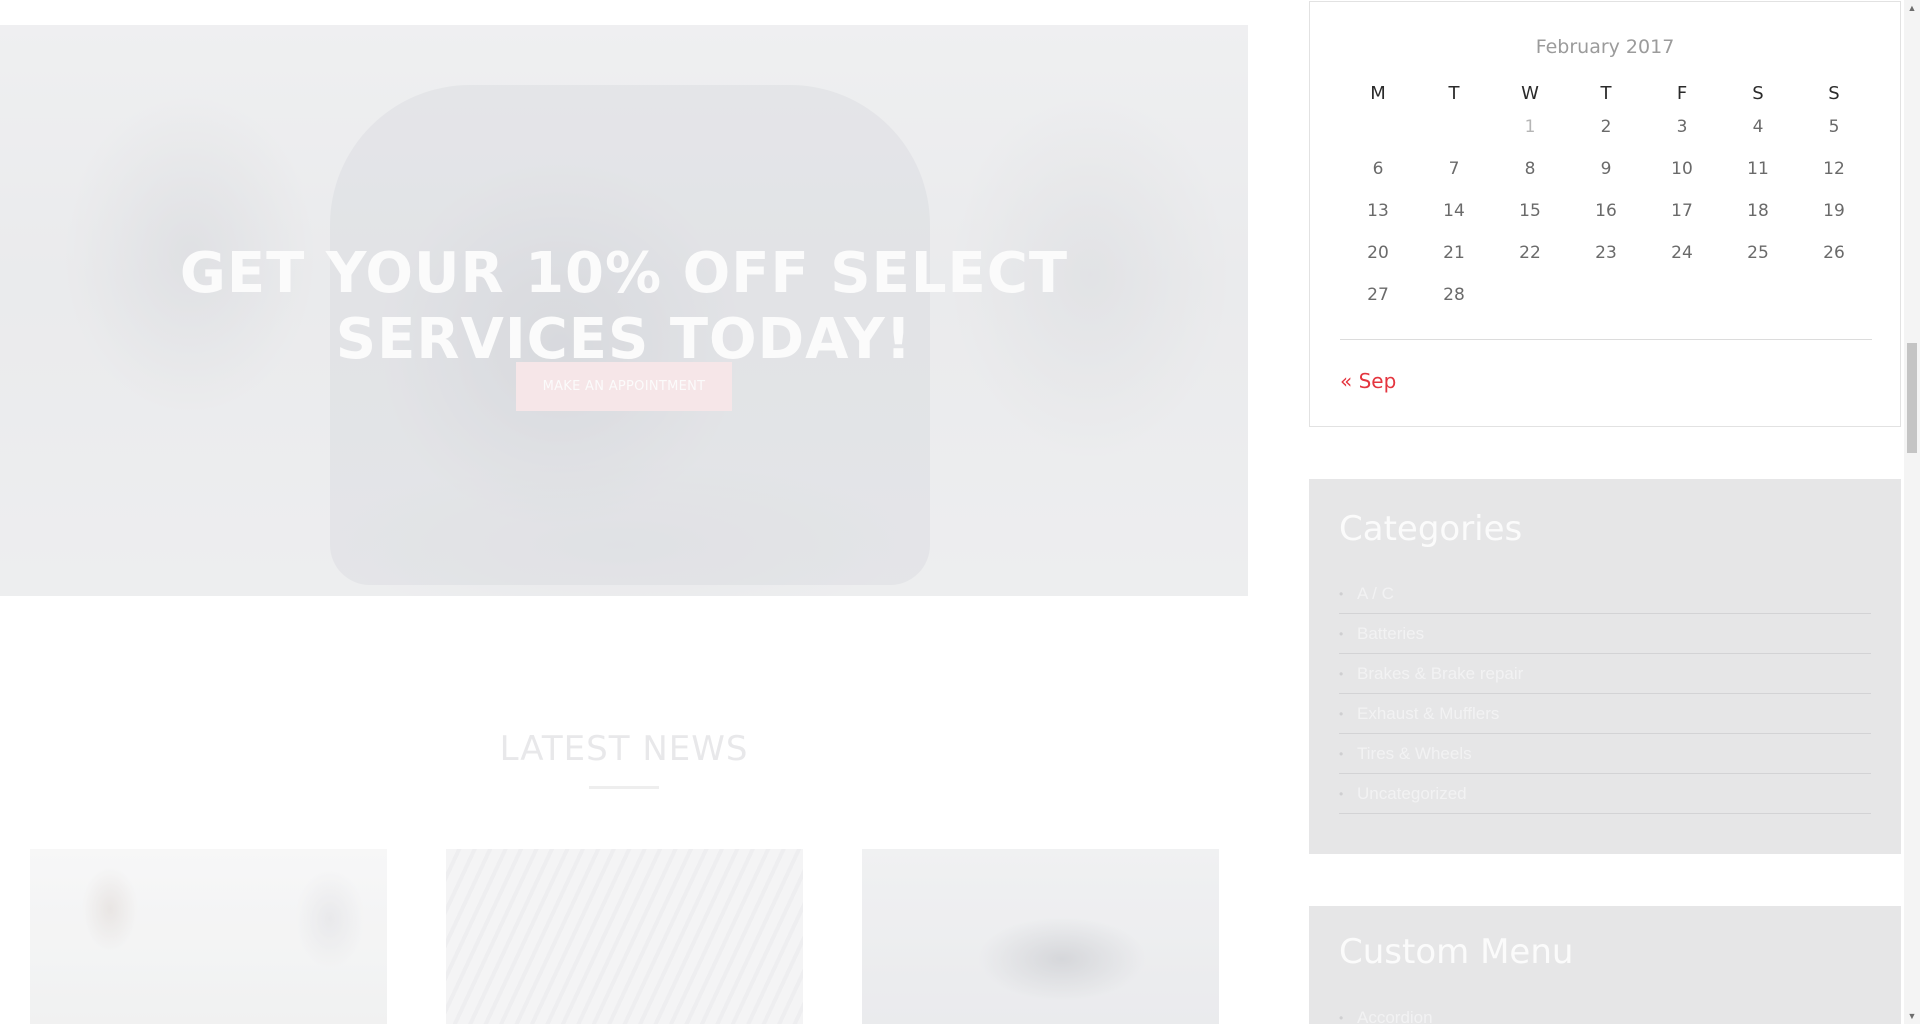 This screenshot has height=1024, width=1920. Describe the element at coordinates (624, 307) in the screenshot. I see `hero-title: GET YOUR 10% OFF SELECT SERVICES TODAY!` at that location.